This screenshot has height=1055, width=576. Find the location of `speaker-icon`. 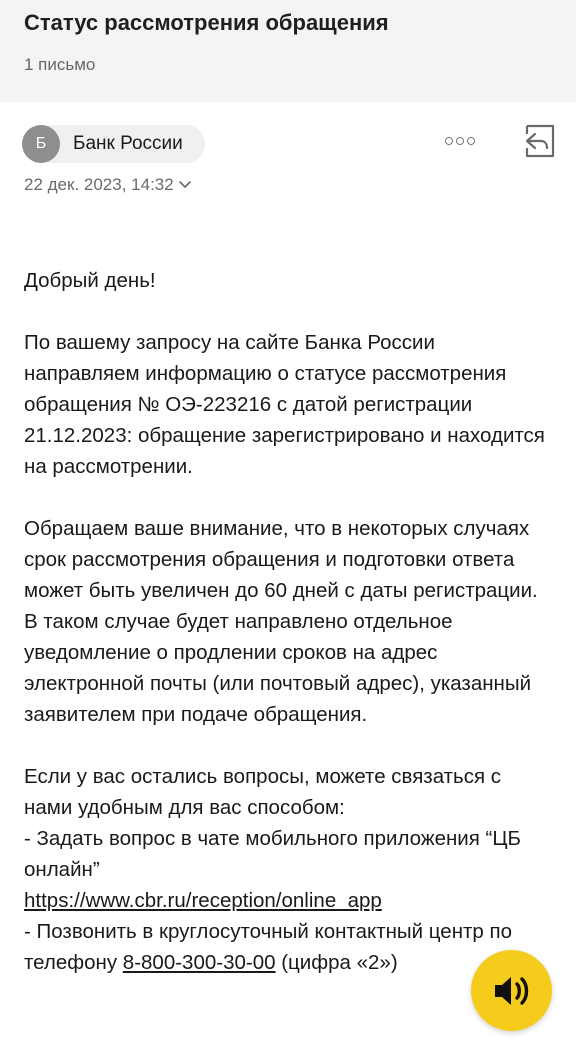

speaker-icon is located at coordinates (511, 990).